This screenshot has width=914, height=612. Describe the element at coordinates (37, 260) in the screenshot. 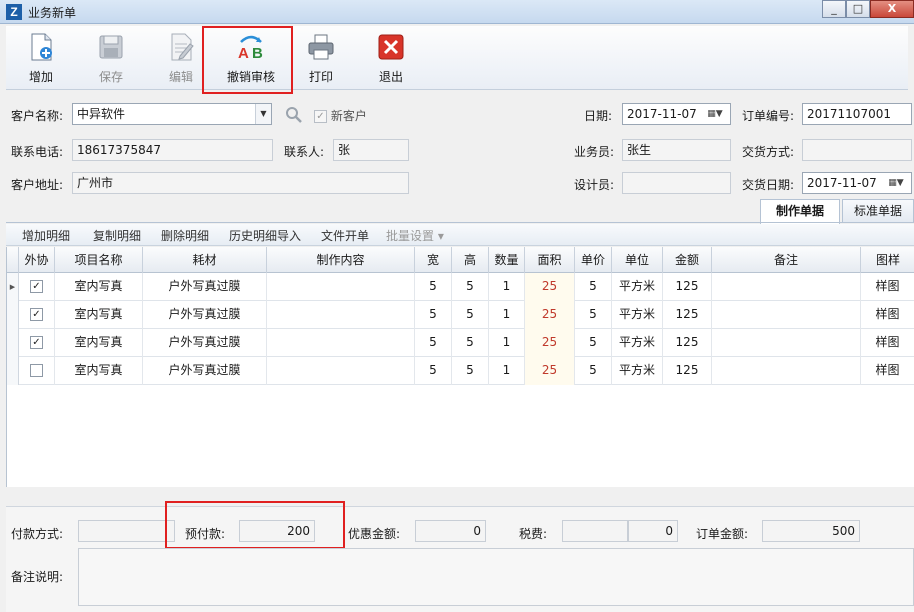

I see `col-outsource: 外协` at that location.